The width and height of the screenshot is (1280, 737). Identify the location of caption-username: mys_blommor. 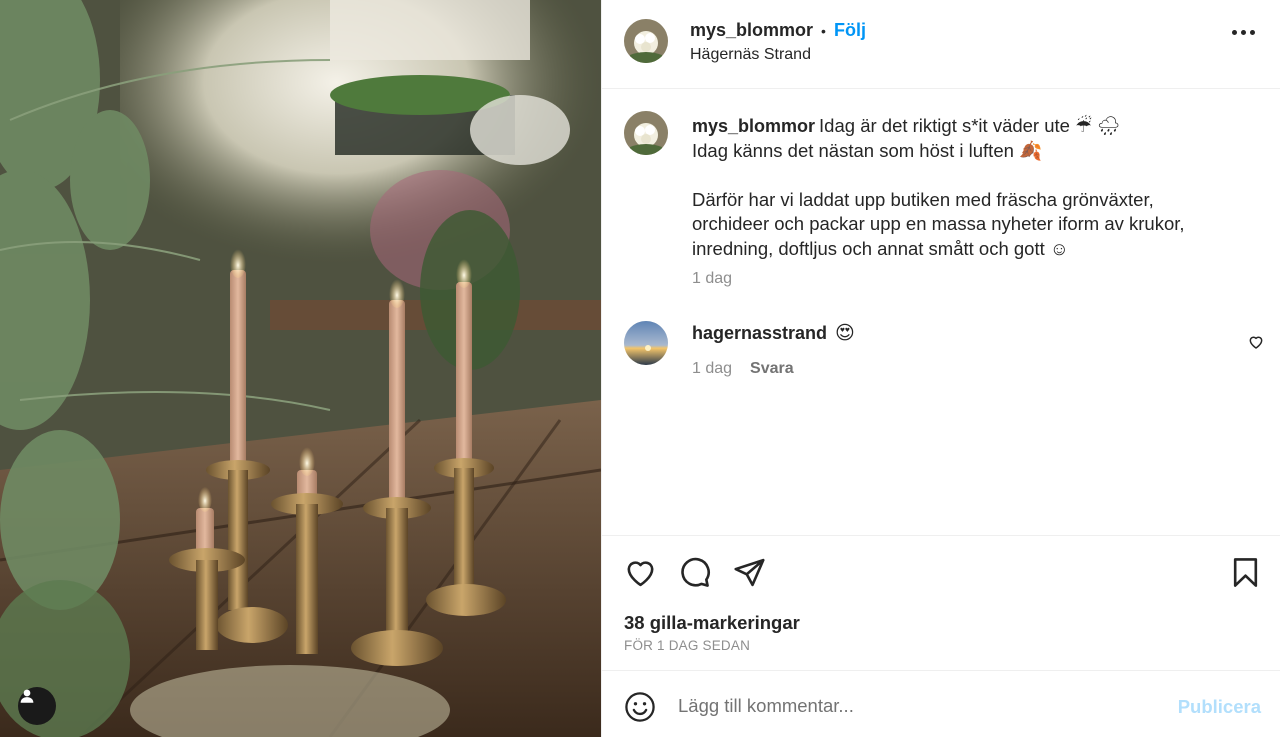
(753, 126).